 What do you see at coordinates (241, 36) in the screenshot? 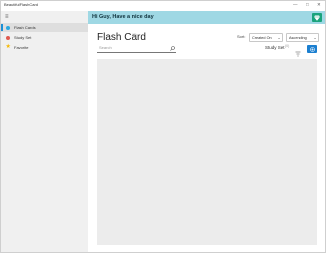
I see `sort-label: Sort:` at bounding box center [241, 36].